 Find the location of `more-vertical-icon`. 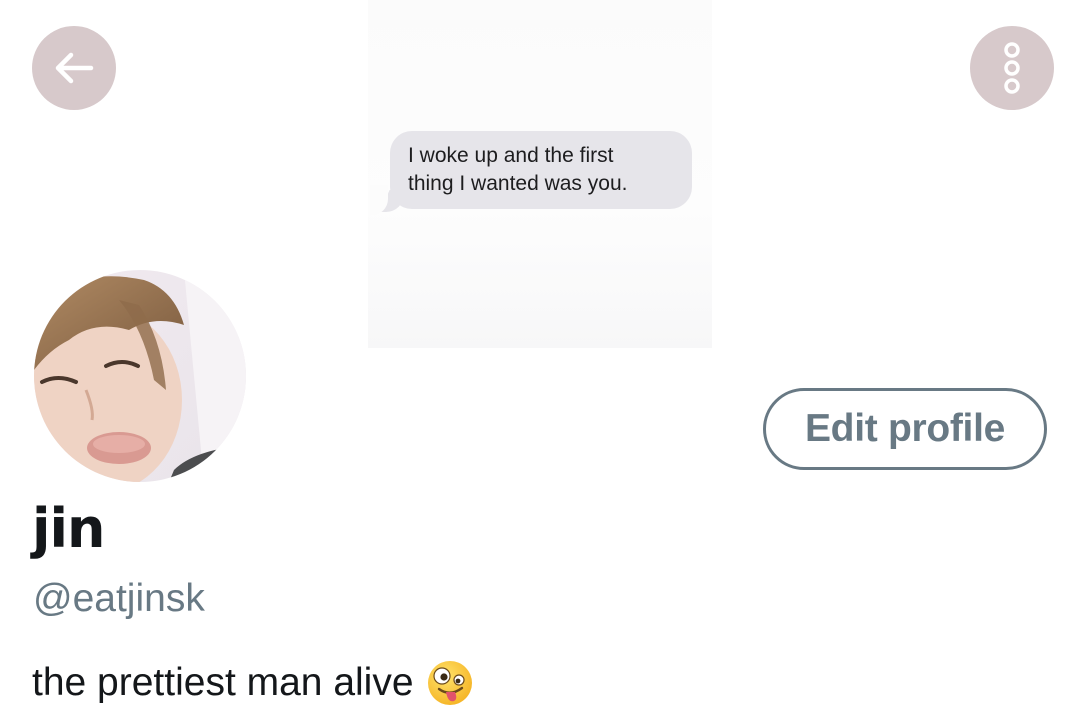

more-vertical-icon is located at coordinates (1012, 68).